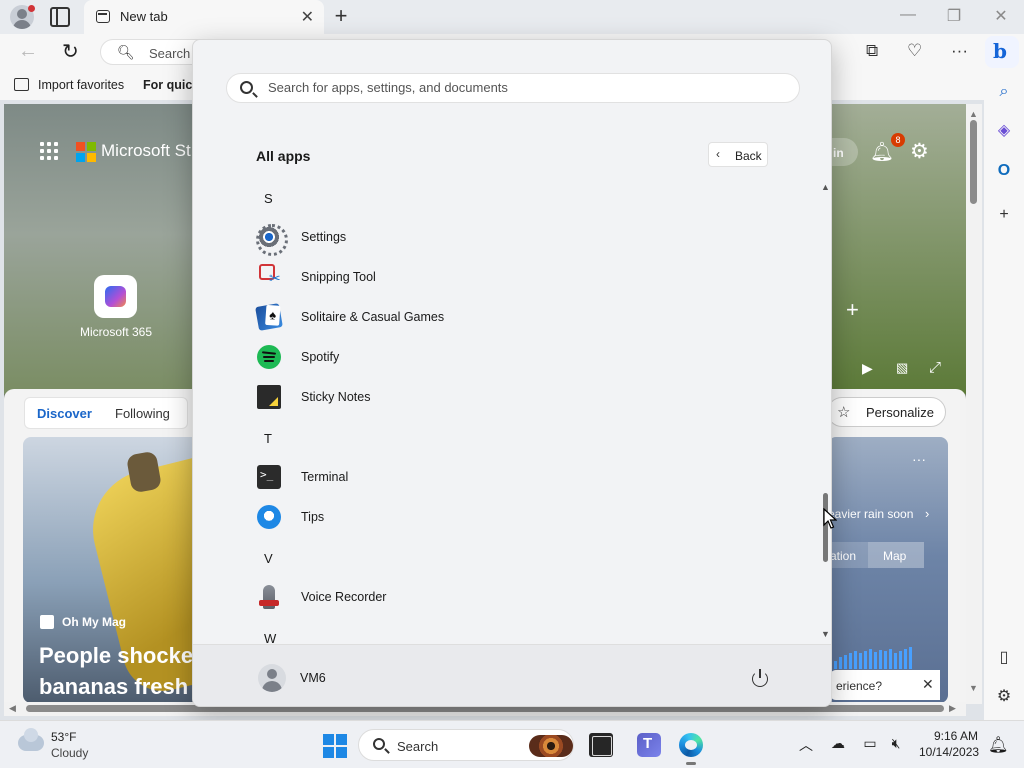 The height and width of the screenshot is (768, 1024). What do you see at coordinates (825, 187) in the screenshot?
I see `list-scroll-up-icon: ▲` at bounding box center [825, 187].